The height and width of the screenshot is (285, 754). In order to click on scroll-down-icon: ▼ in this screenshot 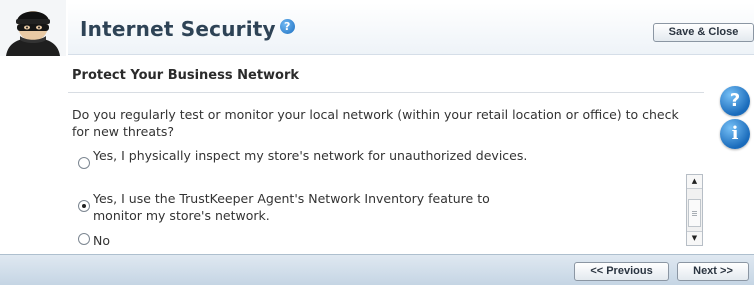, I will do `click(694, 238)`.